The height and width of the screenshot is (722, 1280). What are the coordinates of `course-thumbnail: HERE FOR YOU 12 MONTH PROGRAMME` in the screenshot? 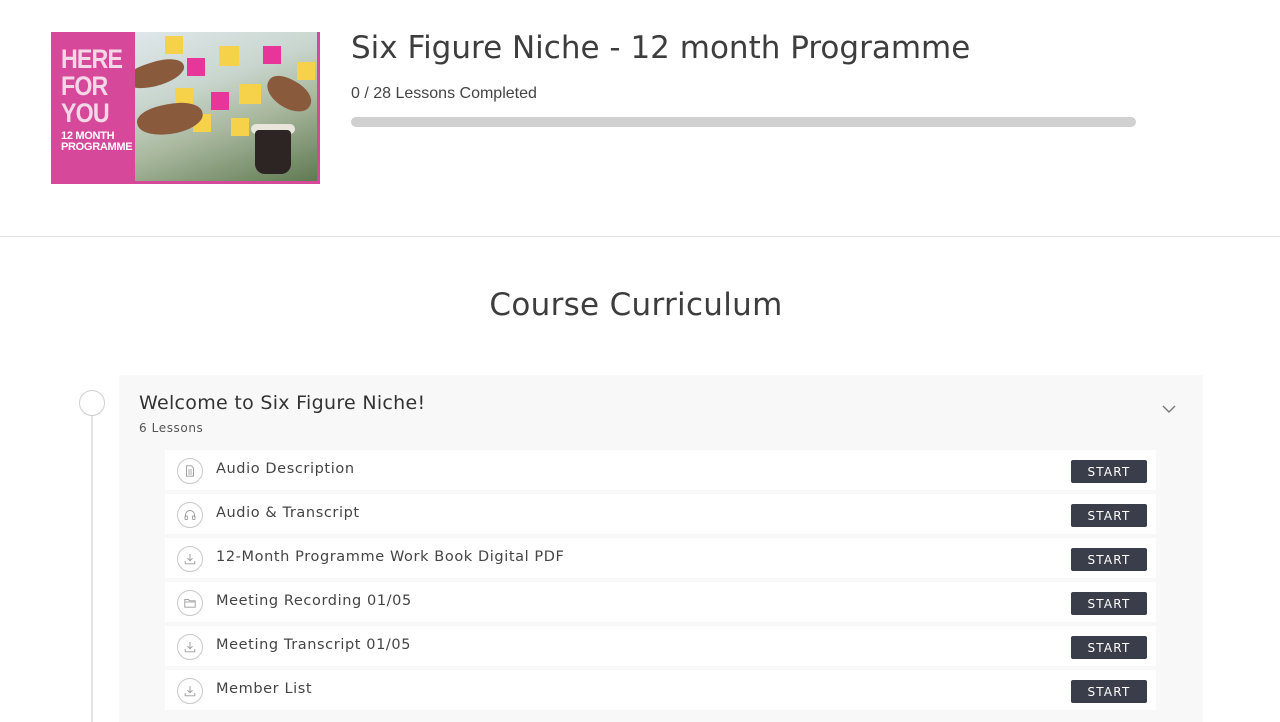 It's located at (185, 108).